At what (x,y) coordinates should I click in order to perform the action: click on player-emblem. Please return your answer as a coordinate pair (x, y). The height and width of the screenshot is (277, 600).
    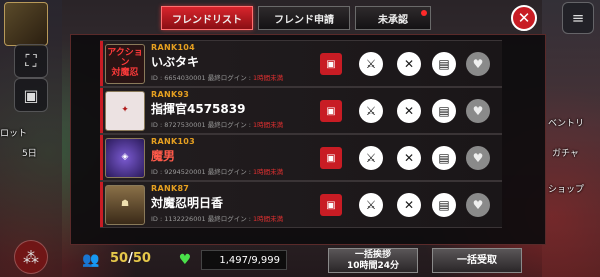
    Looking at the image, I should click on (26, 24).